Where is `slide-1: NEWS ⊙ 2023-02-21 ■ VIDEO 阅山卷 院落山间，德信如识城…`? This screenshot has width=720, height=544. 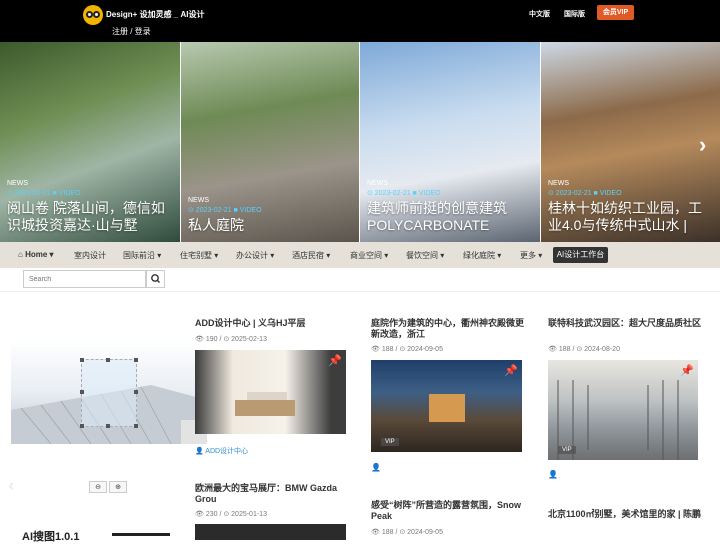
slide-1: NEWS ⊙ 2023-02-21 ■ VIDEO 阅山卷 院落山间，德信如识城… is located at coordinates (90, 142).